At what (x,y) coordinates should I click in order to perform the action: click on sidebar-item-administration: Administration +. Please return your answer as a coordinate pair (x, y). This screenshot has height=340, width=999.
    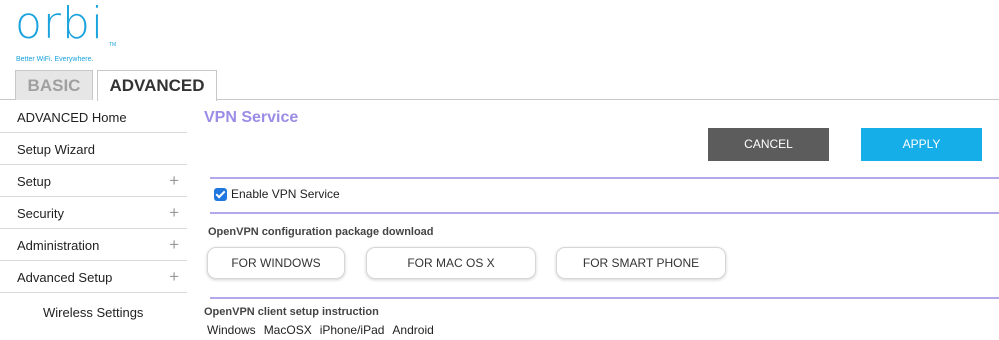
    Looking at the image, I should click on (93, 245).